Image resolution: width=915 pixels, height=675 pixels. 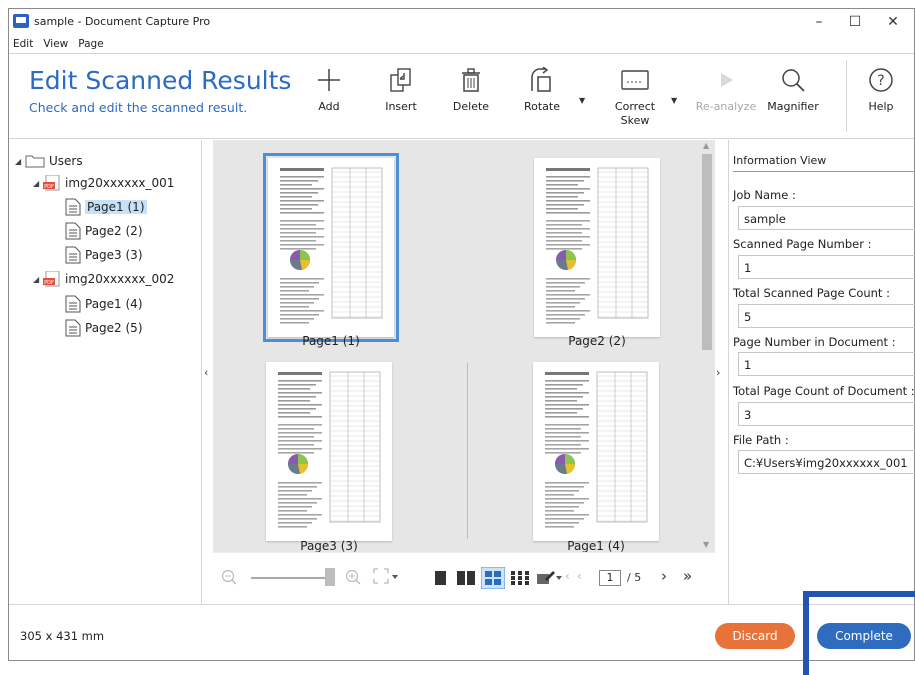 I want to click on insert-page-icon, so click(x=401, y=80).